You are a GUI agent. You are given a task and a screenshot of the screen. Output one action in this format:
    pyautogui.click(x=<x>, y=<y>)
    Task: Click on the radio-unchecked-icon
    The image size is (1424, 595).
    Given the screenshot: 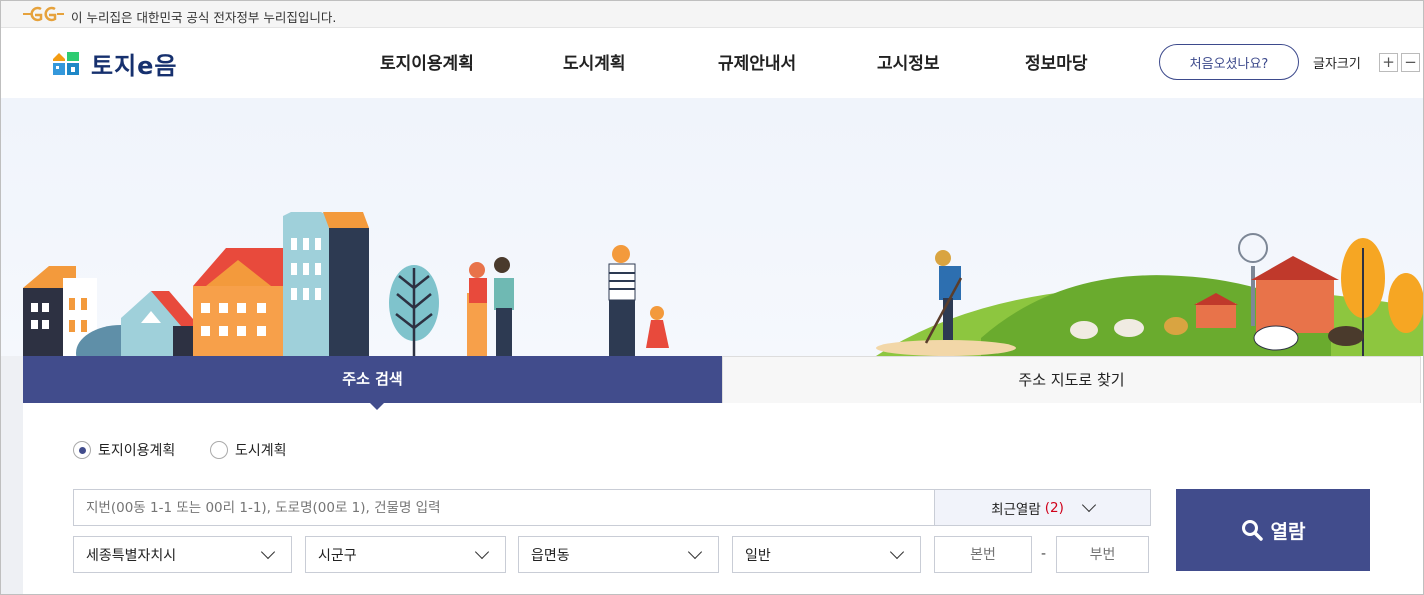 What is the action you would take?
    pyautogui.click(x=219, y=450)
    